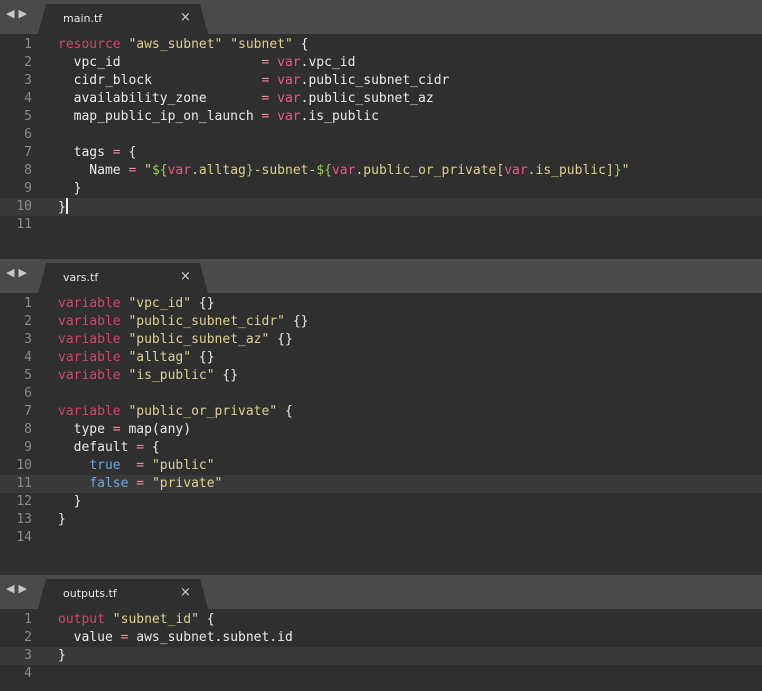  I want to click on code-token: }, so click(70, 501).